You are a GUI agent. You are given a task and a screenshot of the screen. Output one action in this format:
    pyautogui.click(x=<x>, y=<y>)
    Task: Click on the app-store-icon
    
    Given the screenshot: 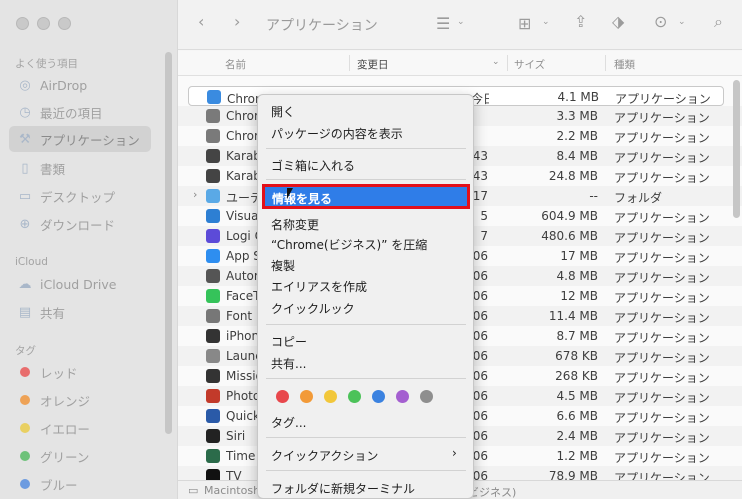 What is the action you would take?
    pyautogui.click(x=213, y=256)
    